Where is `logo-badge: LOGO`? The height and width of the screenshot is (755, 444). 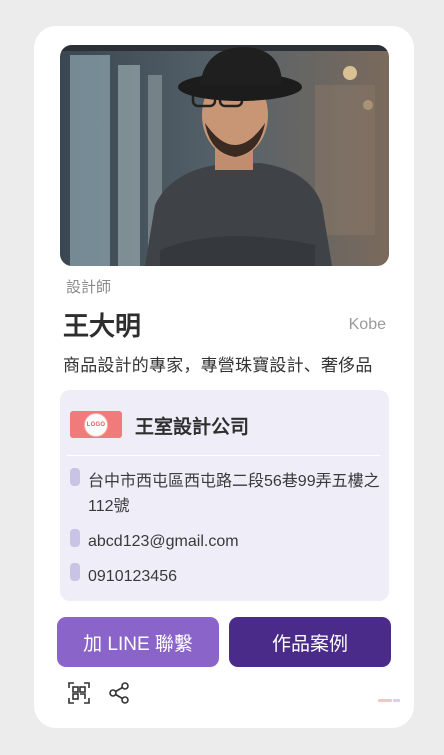 logo-badge: LOGO is located at coordinates (96, 424).